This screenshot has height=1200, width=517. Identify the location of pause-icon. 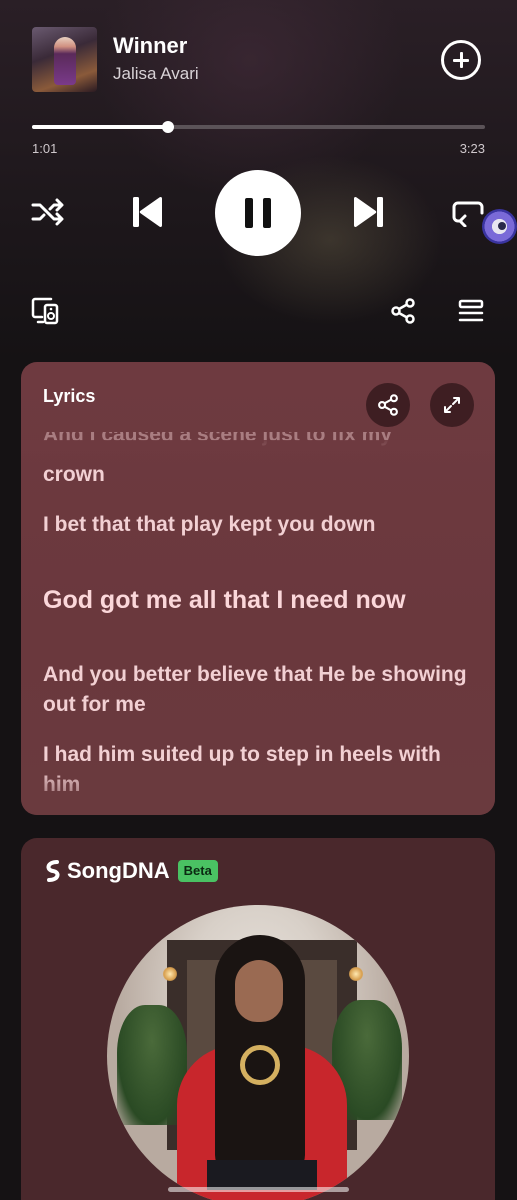
(258, 213).